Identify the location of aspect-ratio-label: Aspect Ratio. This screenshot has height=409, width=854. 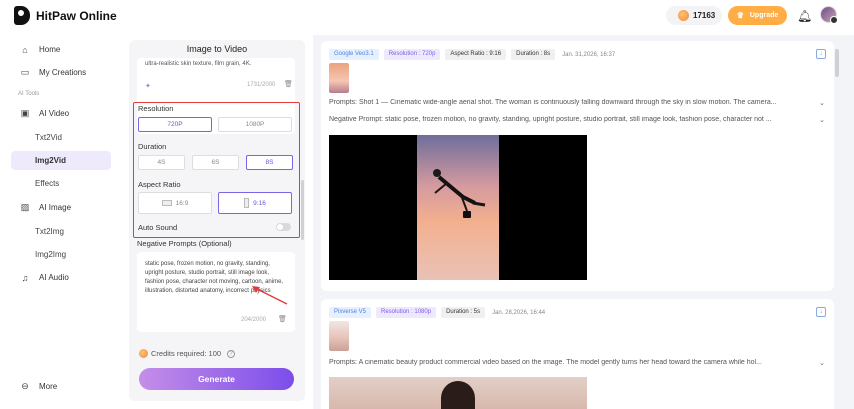
(159, 184).